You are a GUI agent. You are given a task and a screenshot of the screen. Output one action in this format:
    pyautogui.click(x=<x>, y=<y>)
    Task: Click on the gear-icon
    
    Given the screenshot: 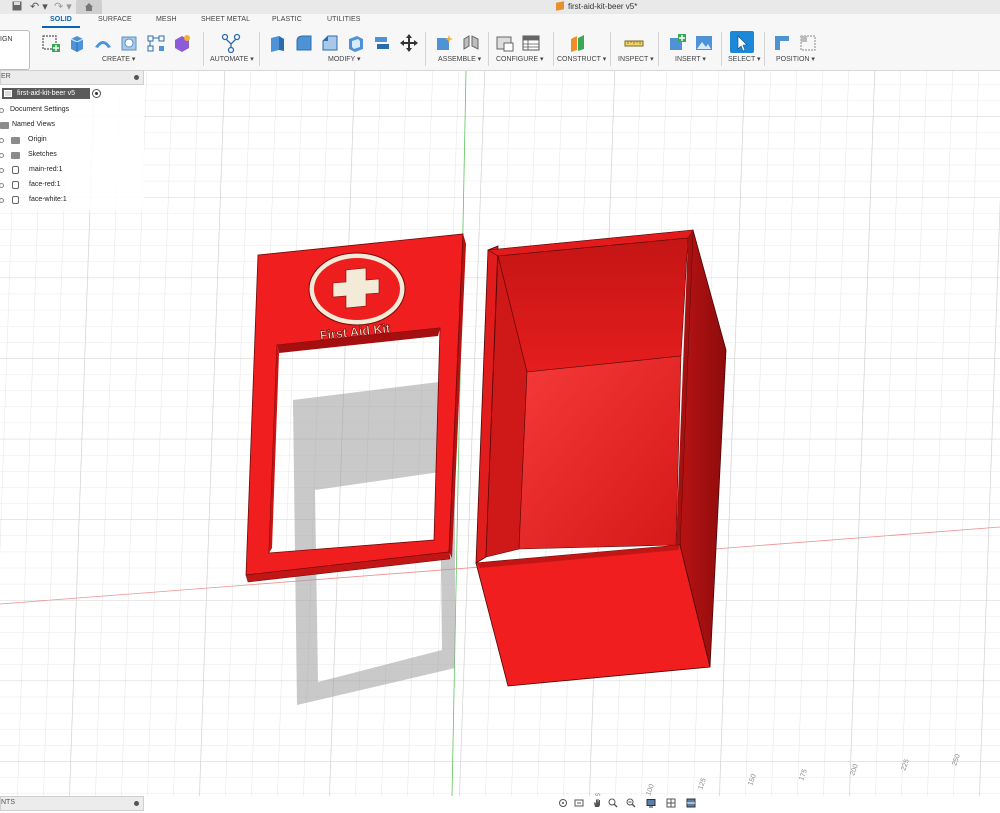 What is the action you would take?
    pyautogui.click(x=2, y=110)
    